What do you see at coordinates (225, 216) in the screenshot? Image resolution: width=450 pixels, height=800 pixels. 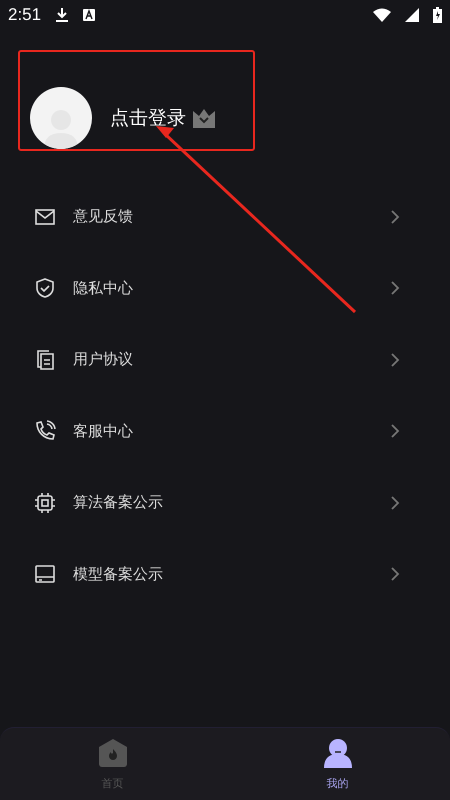 I see `menu-item: 意见反馈` at bounding box center [225, 216].